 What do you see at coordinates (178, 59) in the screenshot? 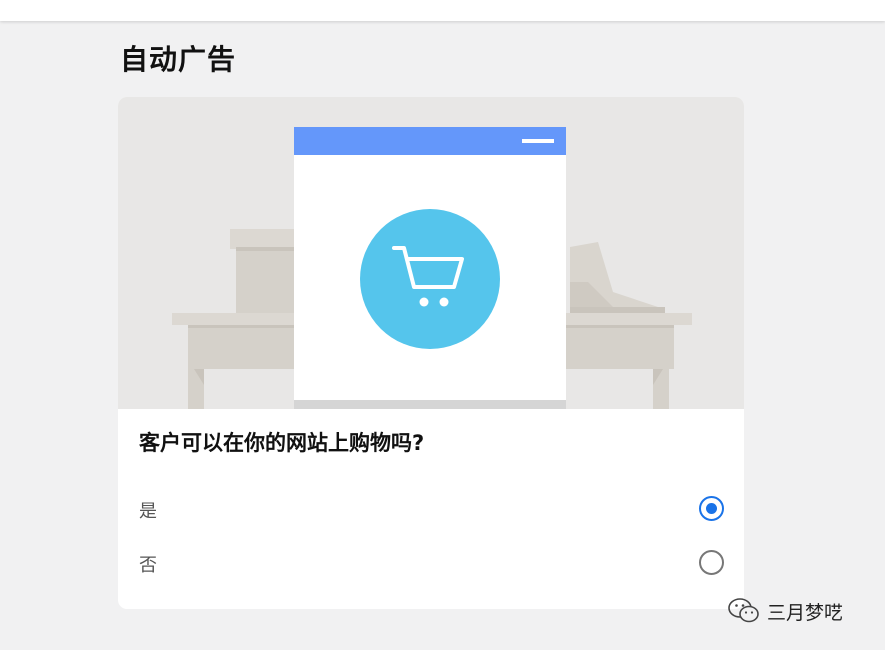
I see `page-title: 自动广告` at bounding box center [178, 59].